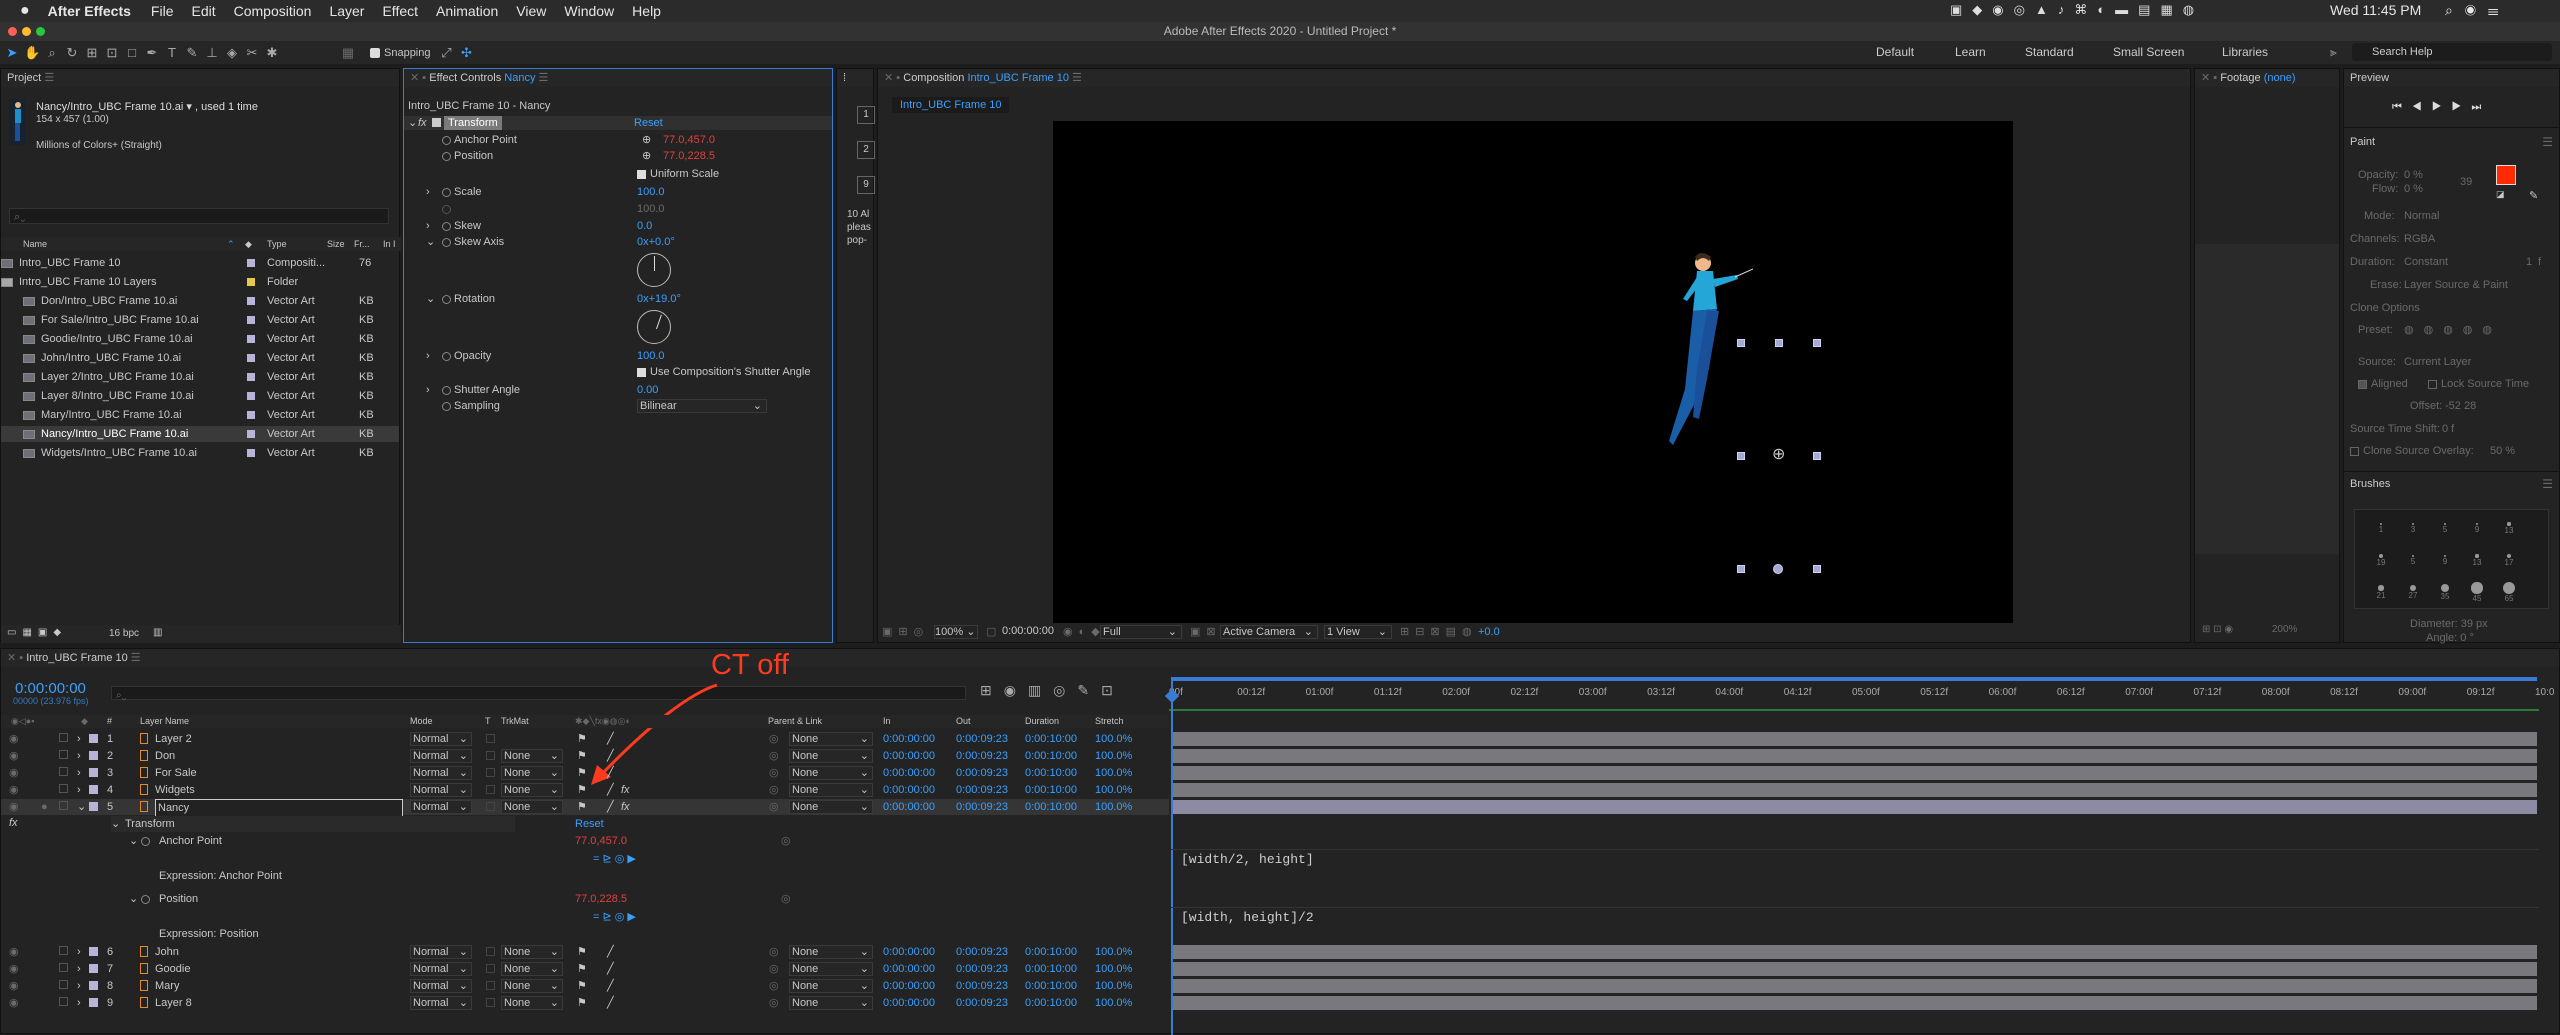 This screenshot has width=2560, height=1035. Describe the element at coordinates (956, 632) in the screenshot. I see `zoom-dropdown: 100% ⌄` at that location.